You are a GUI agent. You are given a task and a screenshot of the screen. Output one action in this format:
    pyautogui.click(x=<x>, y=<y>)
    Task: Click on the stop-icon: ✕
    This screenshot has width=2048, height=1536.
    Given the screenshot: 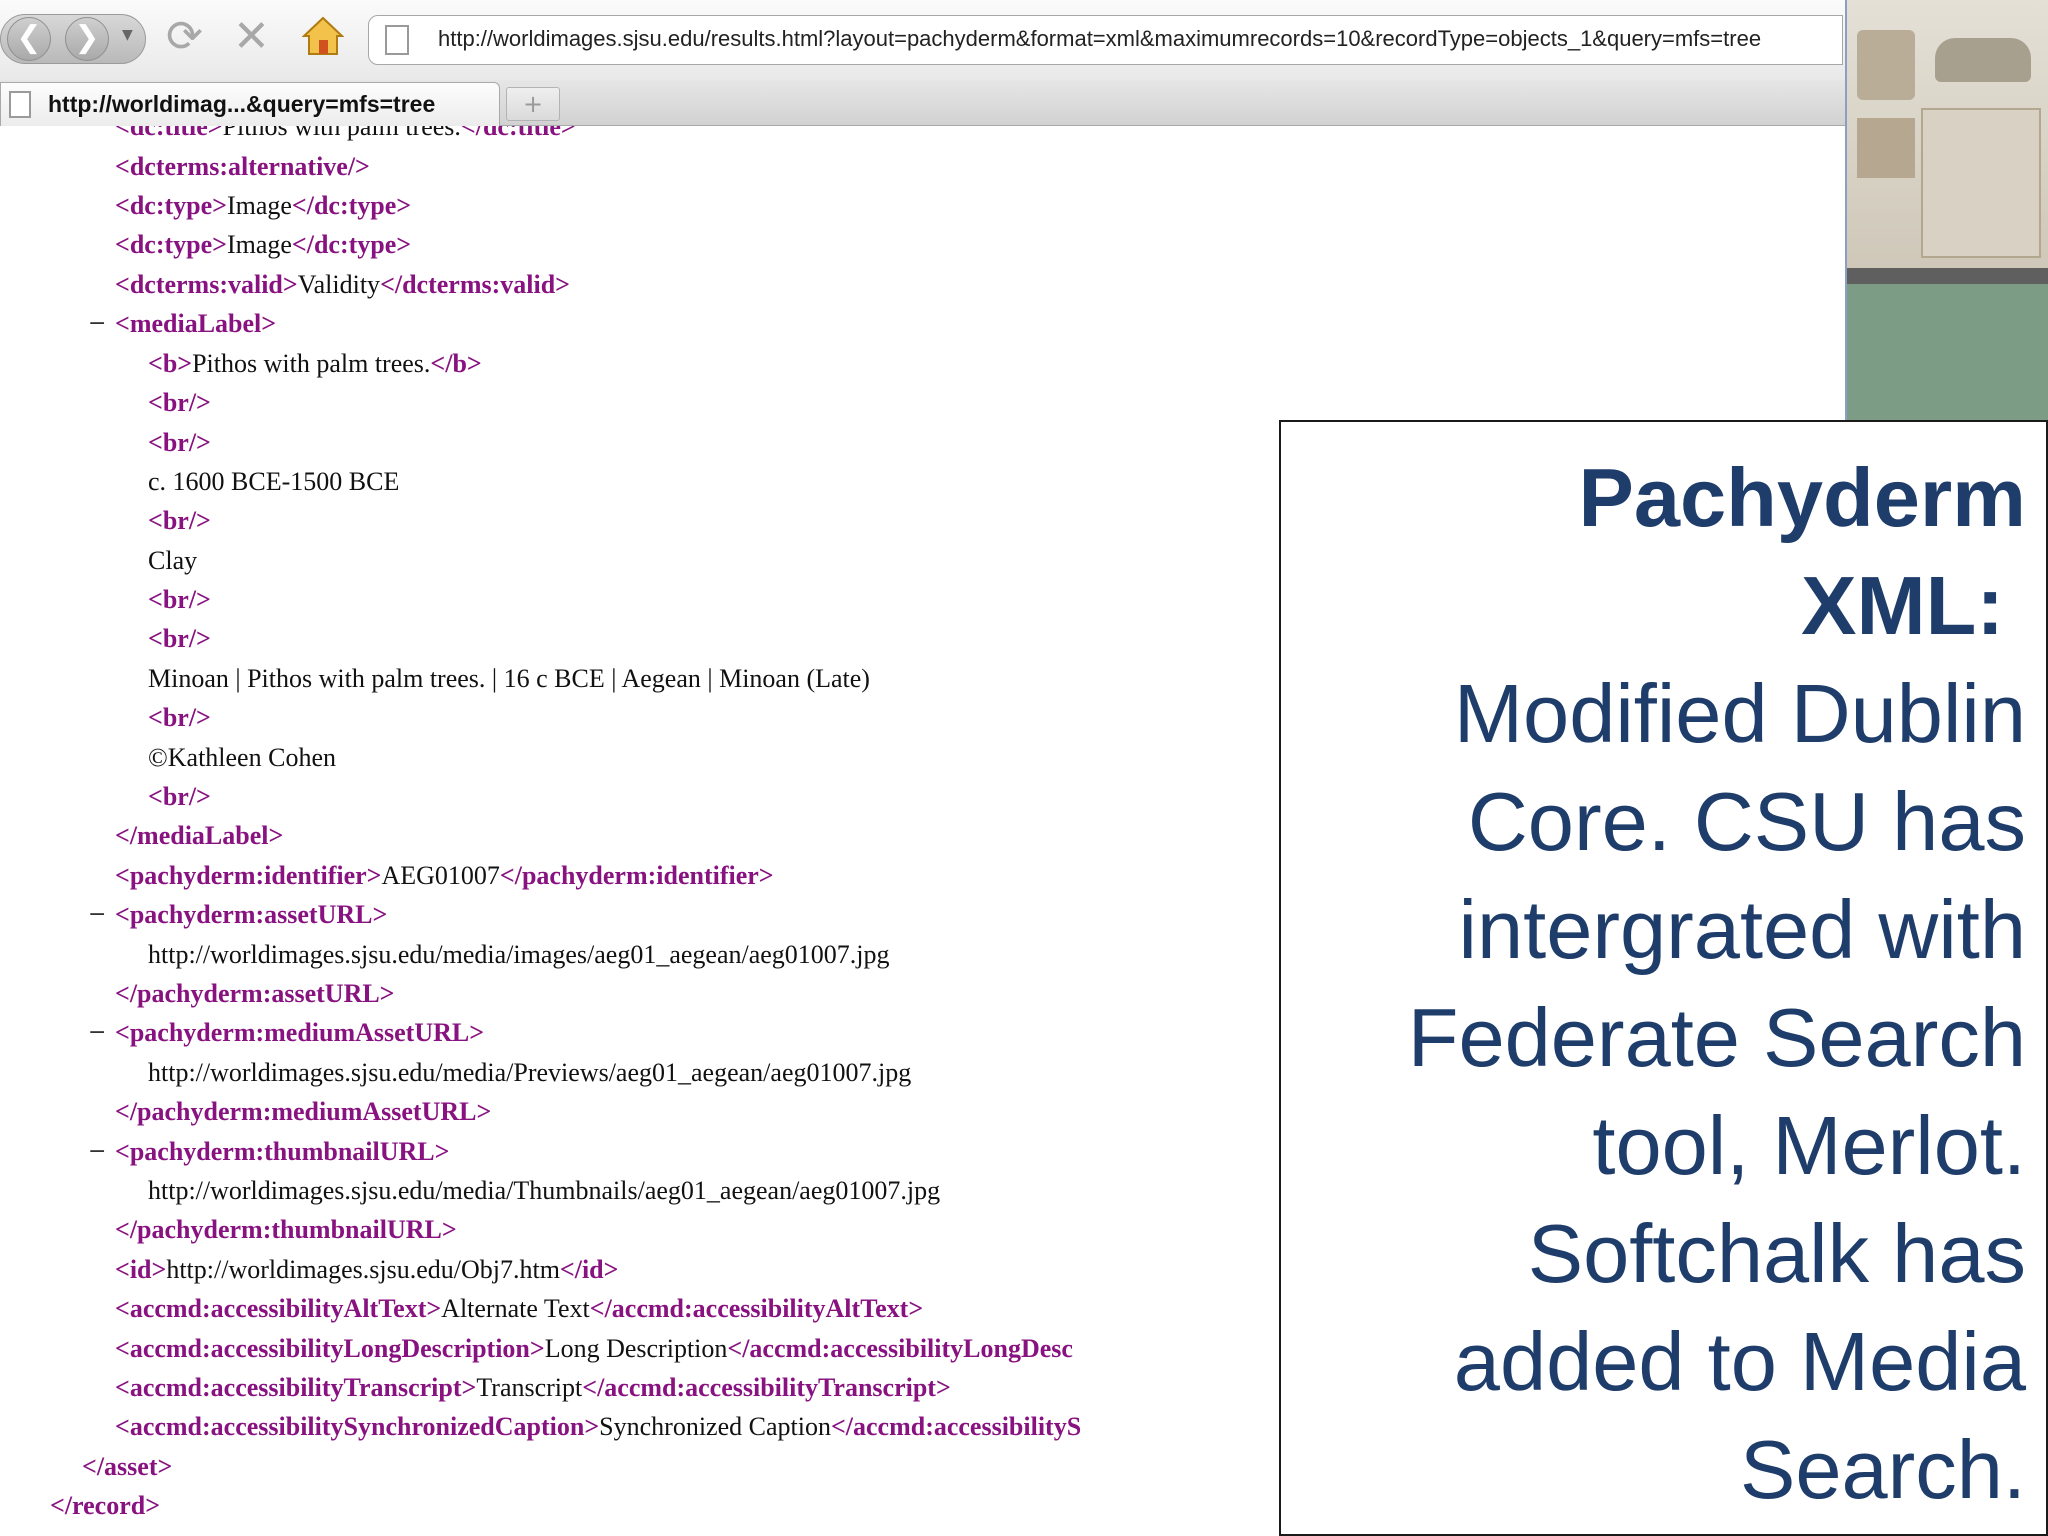 What is the action you would take?
    pyautogui.click(x=251, y=37)
    